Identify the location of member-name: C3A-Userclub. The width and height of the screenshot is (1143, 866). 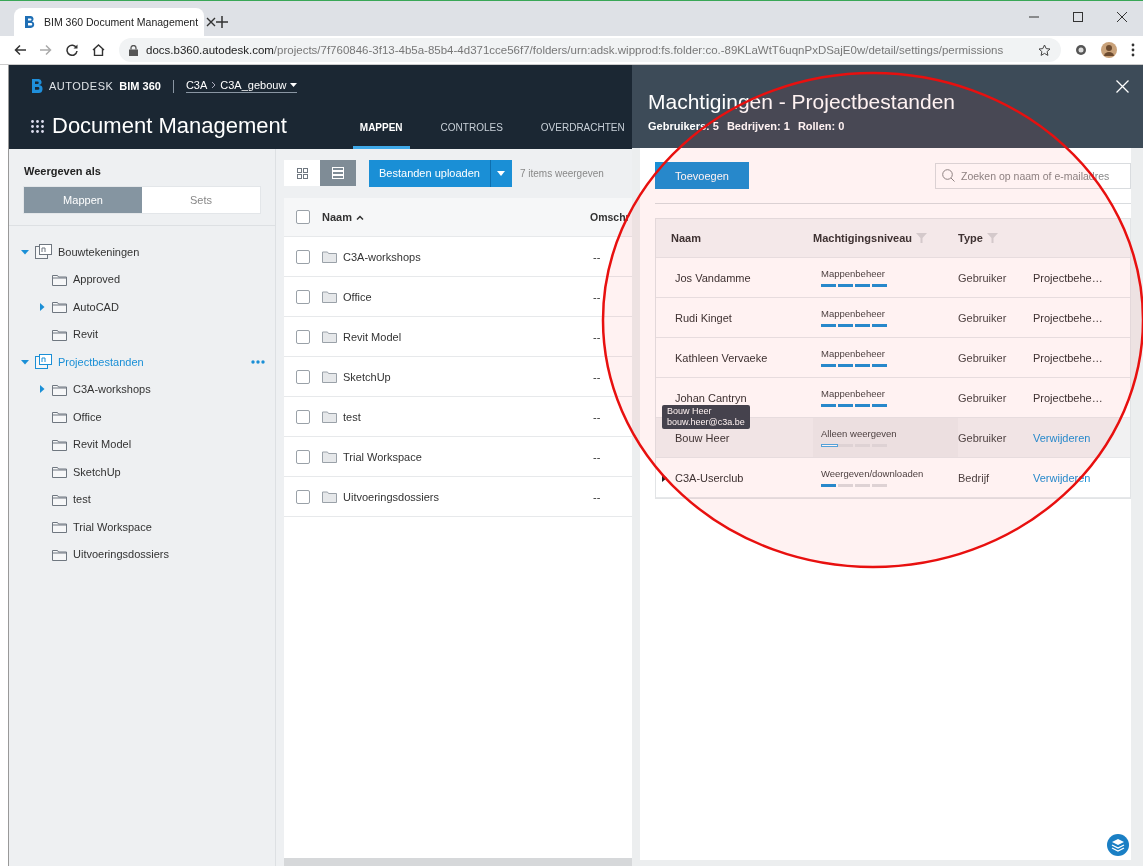
(709, 477).